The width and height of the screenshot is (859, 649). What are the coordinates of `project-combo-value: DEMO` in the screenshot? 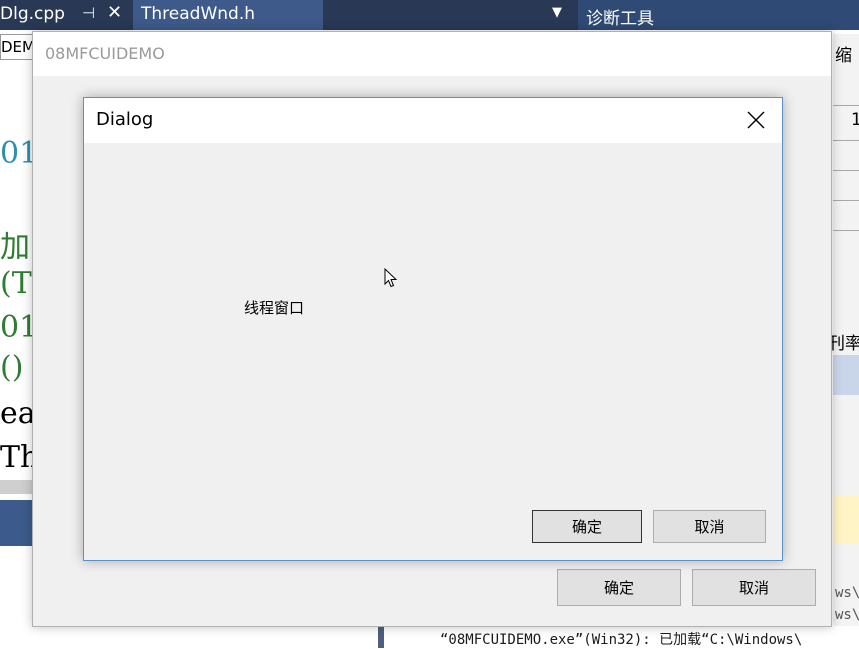 It's located at (18, 47).